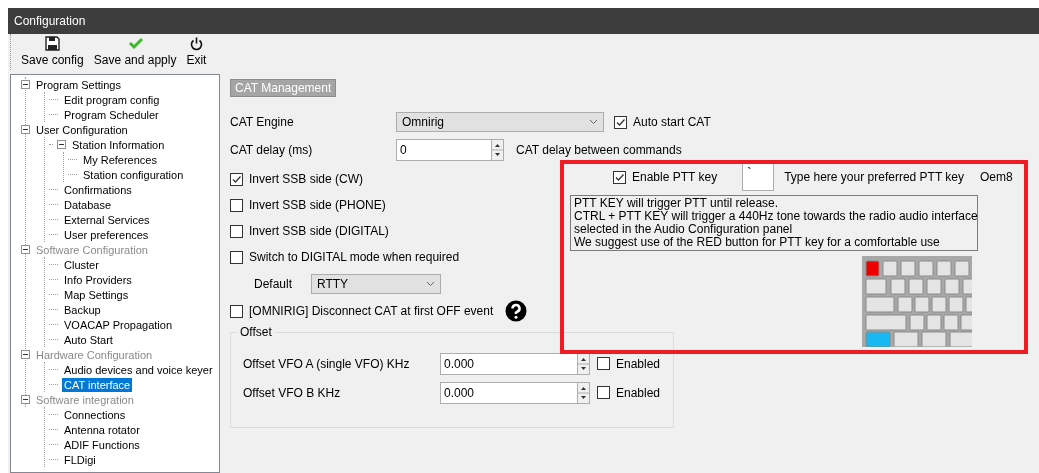  Describe the element at coordinates (107, 219) in the screenshot. I see `tree-item: External Services` at that location.